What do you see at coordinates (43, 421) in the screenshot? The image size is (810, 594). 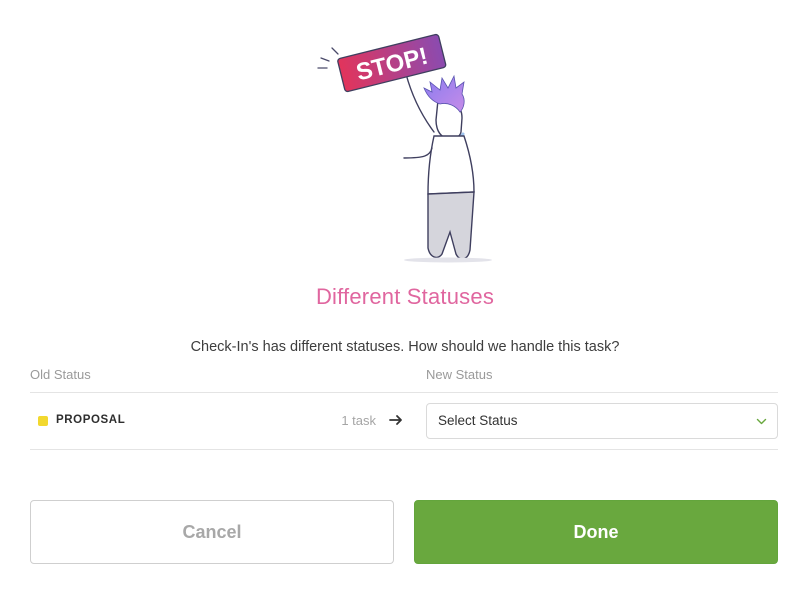 I see `status-color-swatch` at bounding box center [43, 421].